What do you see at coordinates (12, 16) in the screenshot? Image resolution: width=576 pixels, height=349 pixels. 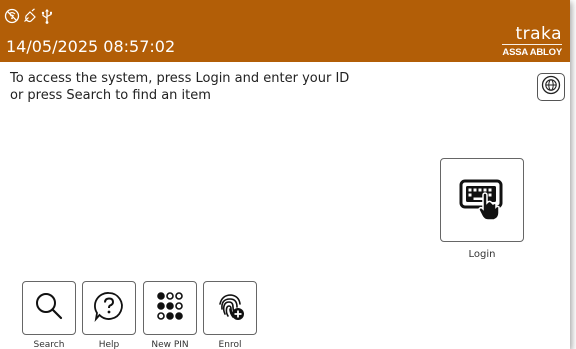 I see `no-connection-icon` at bounding box center [12, 16].